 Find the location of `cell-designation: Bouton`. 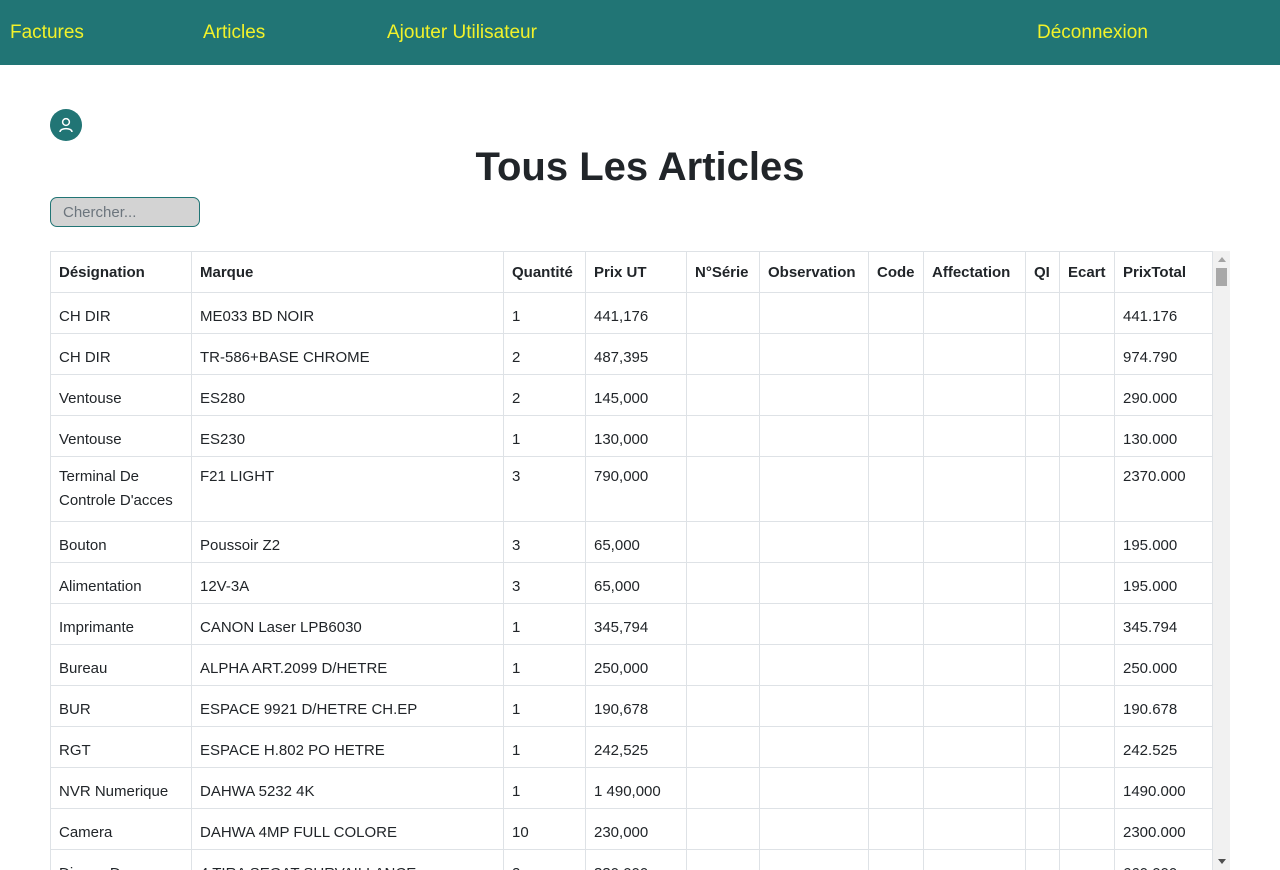

cell-designation: Bouton is located at coordinates (121, 542).